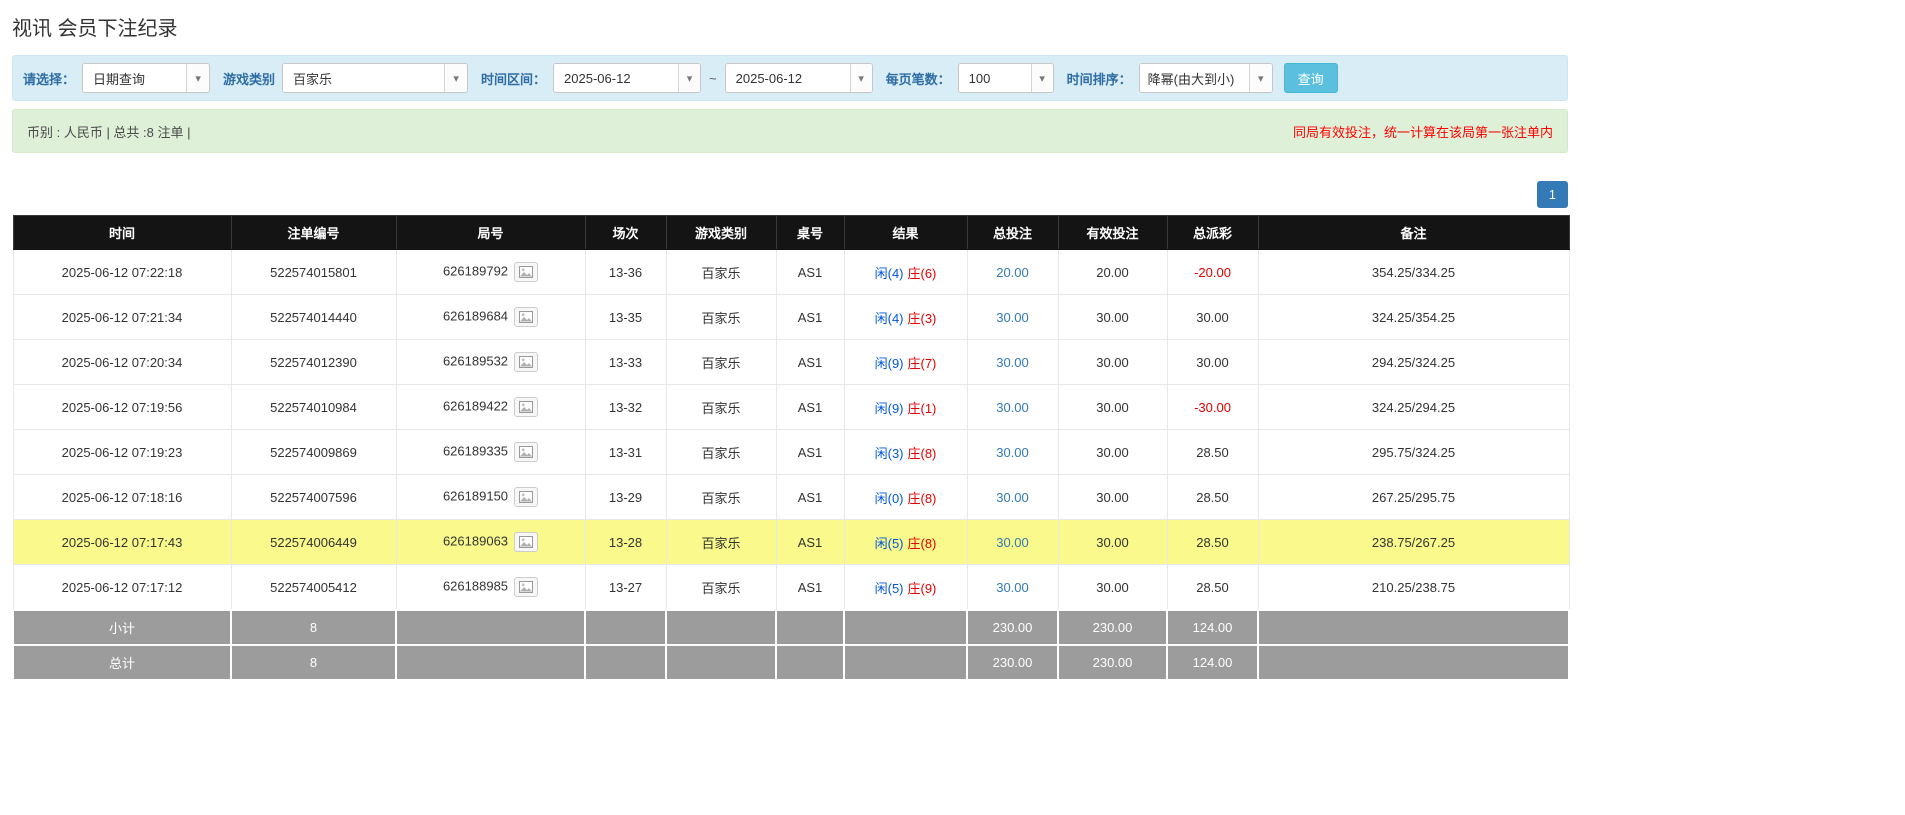 The image size is (1905, 815). I want to click on cell-round-id: 626189792, so click(490, 272).